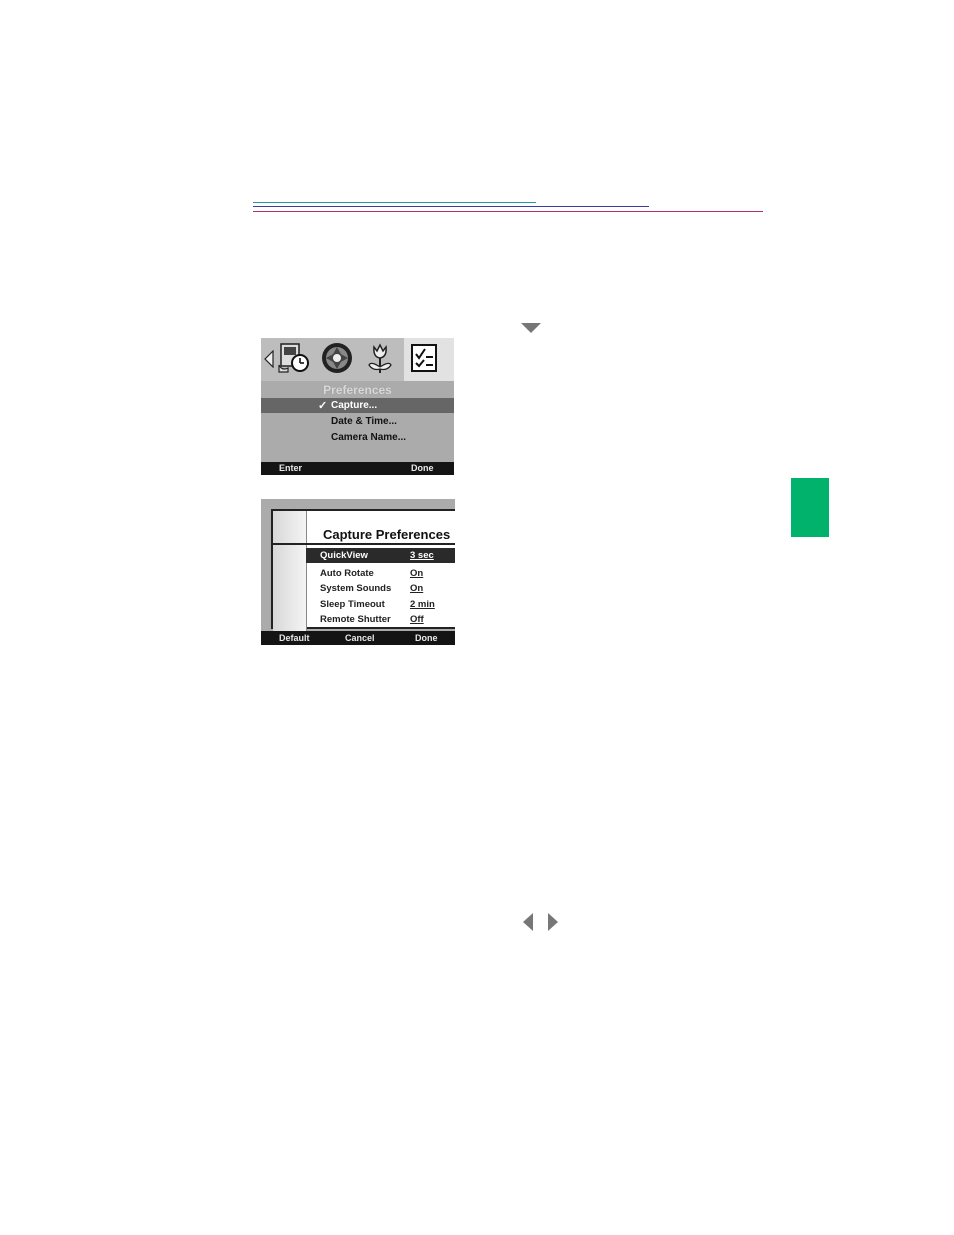  What do you see at coordinates (528, 922) in the screenshot?
I see `left-arrow-icon` at bounding box center [528, 922].